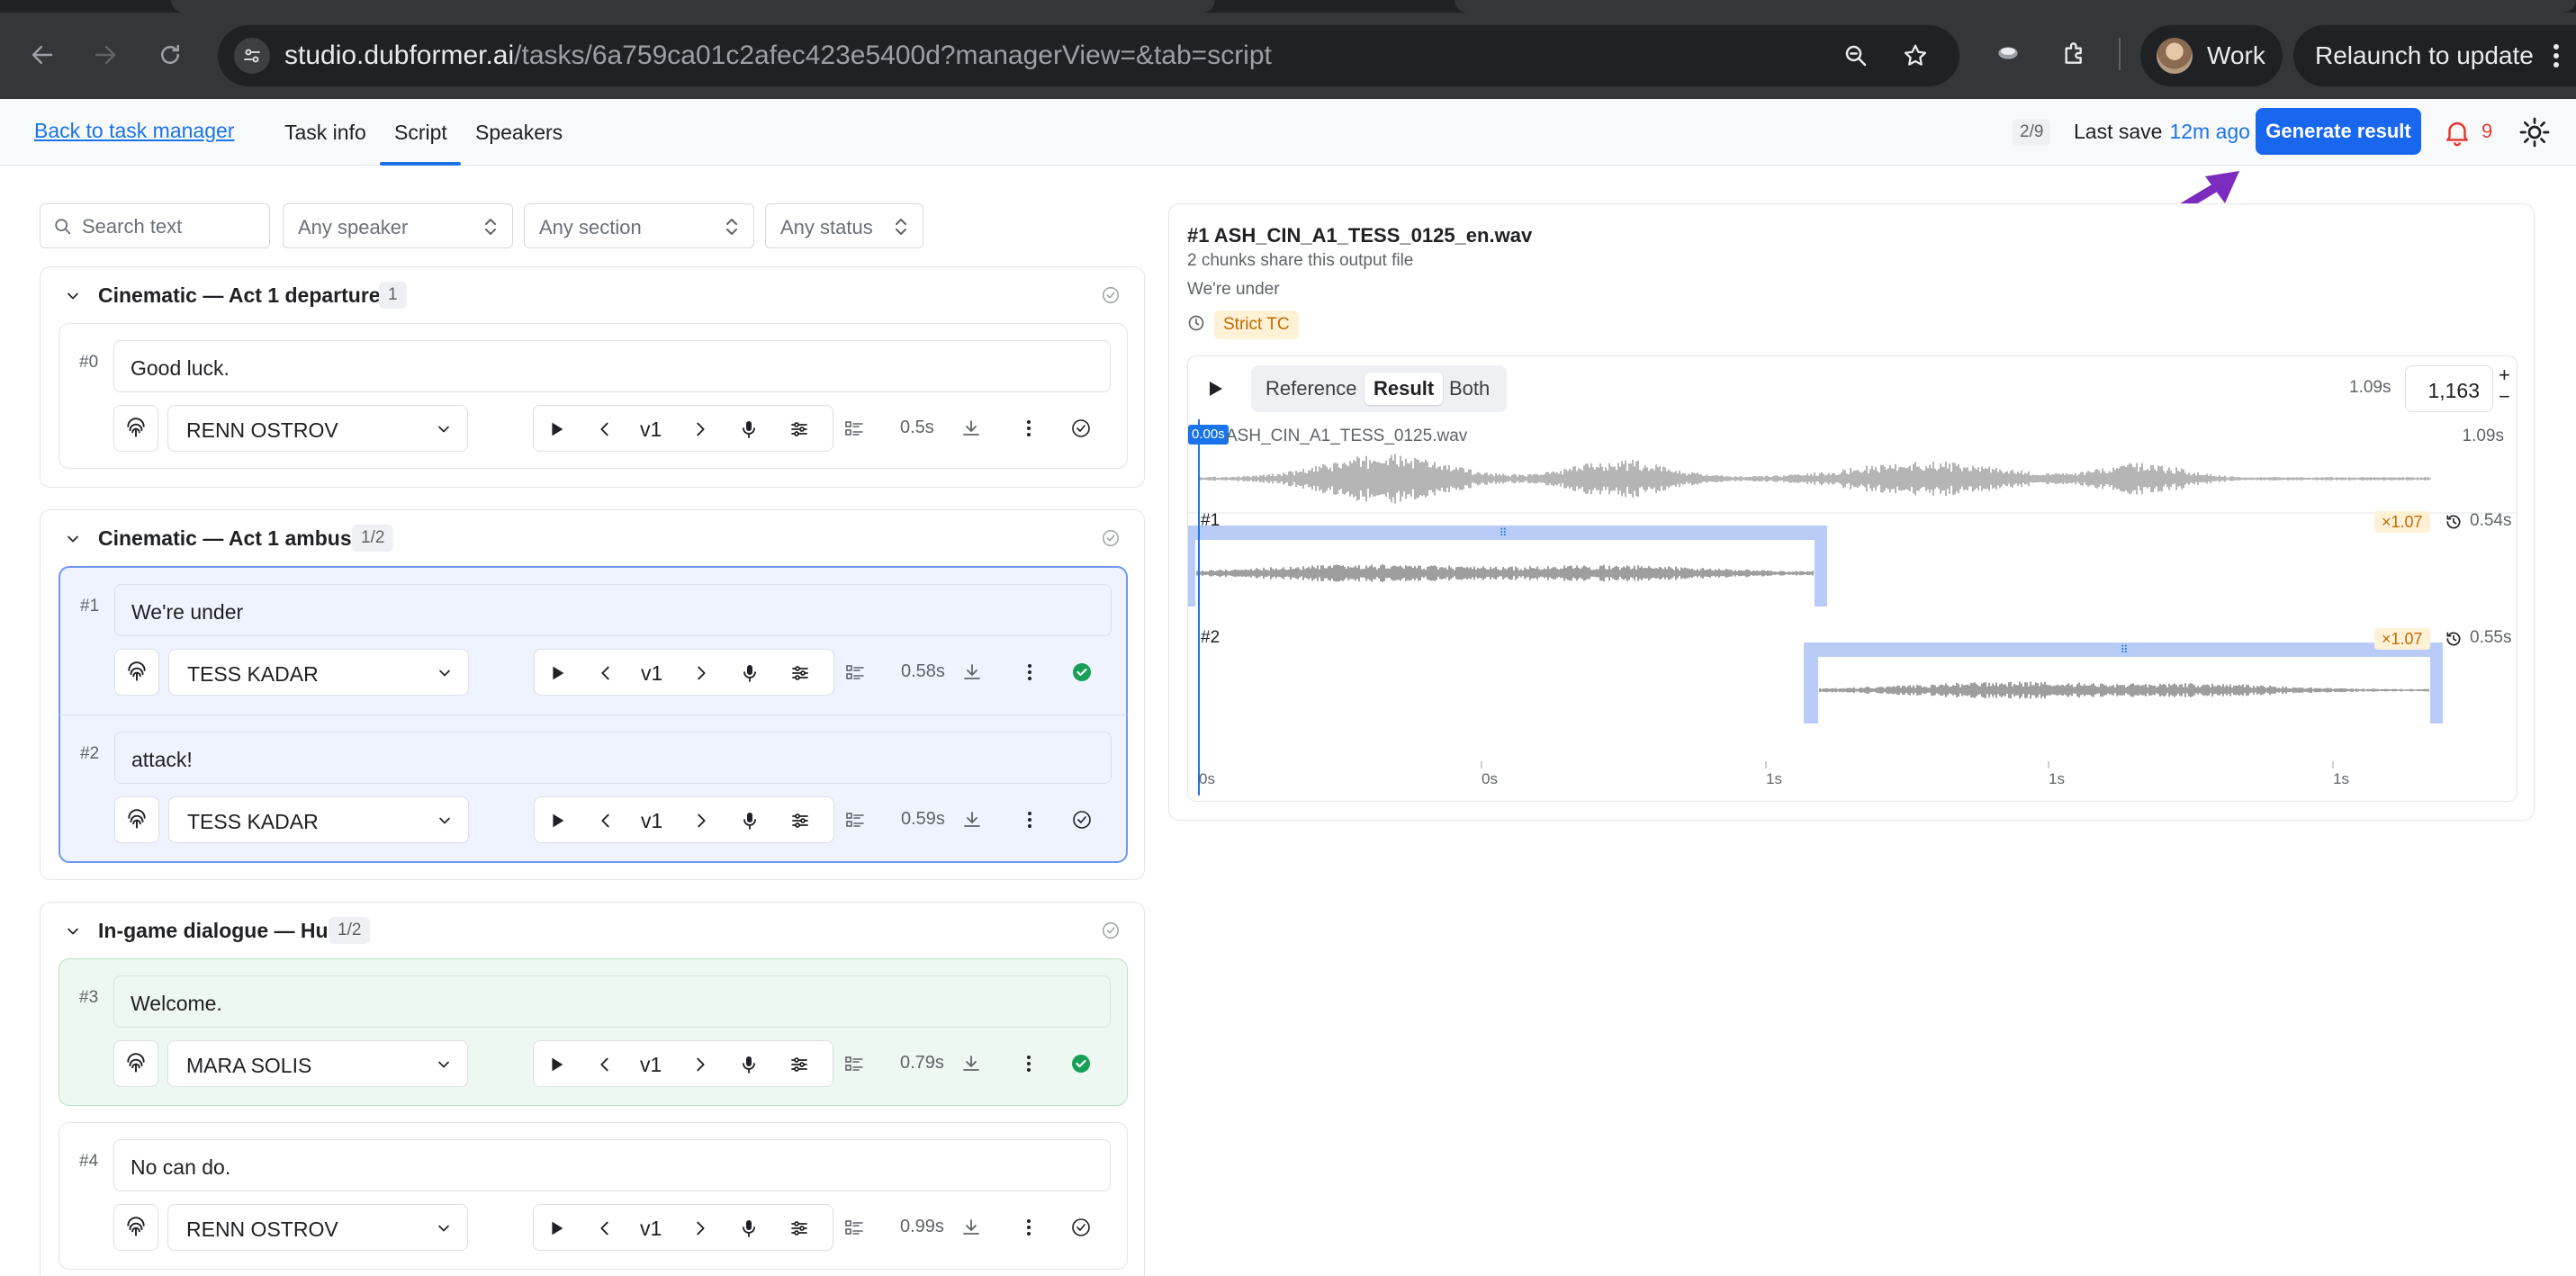  What do you see at coordinates (1856, 56) in the screenshot?
I see `zoom-magnifier-icon` at bounding box center [1856, 56].